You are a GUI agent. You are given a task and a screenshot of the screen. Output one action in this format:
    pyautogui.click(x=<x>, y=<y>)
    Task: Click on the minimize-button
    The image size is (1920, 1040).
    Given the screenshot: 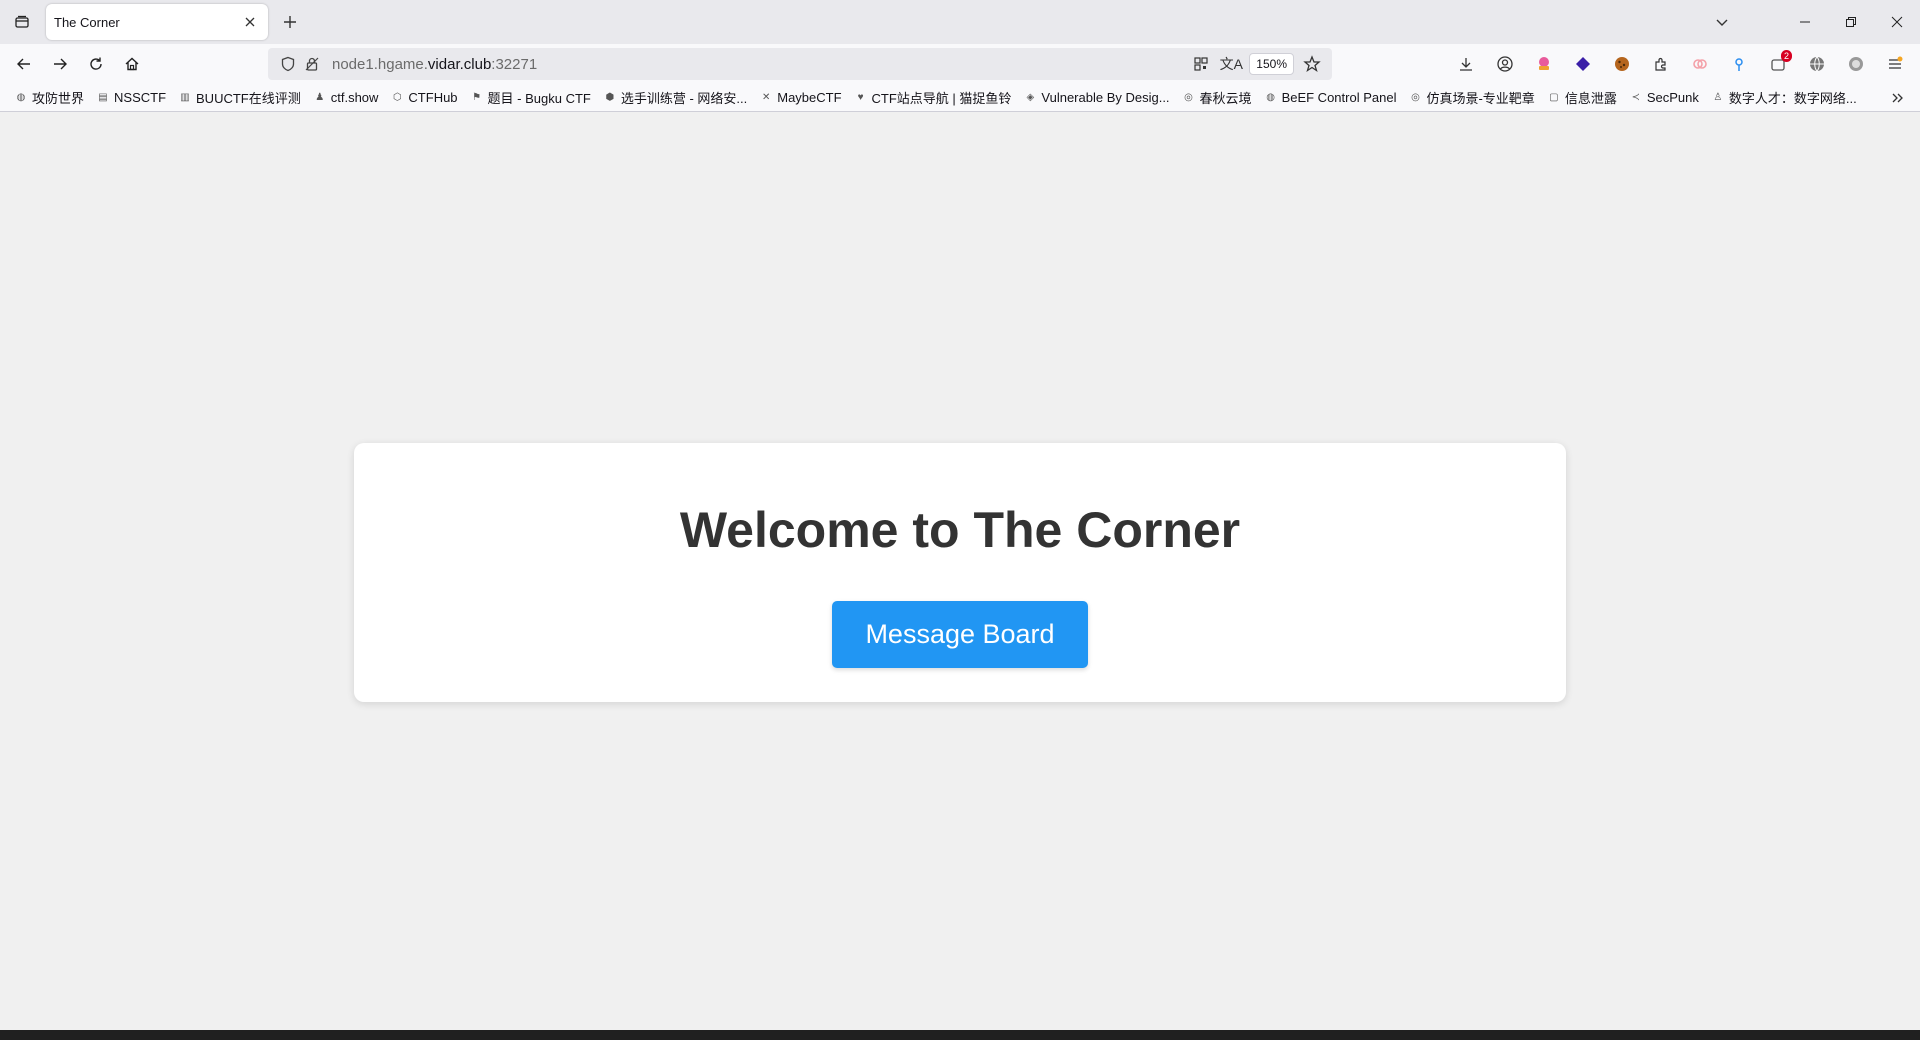 What is the action you would take?
    pyautogui.click(x=1805, y=22)
    